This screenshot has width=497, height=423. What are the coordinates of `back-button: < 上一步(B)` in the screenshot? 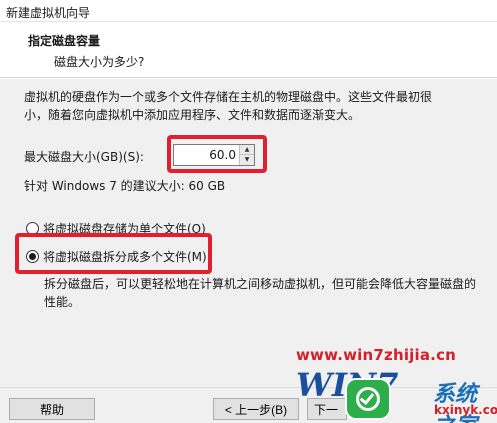 It's located at (256, 409).